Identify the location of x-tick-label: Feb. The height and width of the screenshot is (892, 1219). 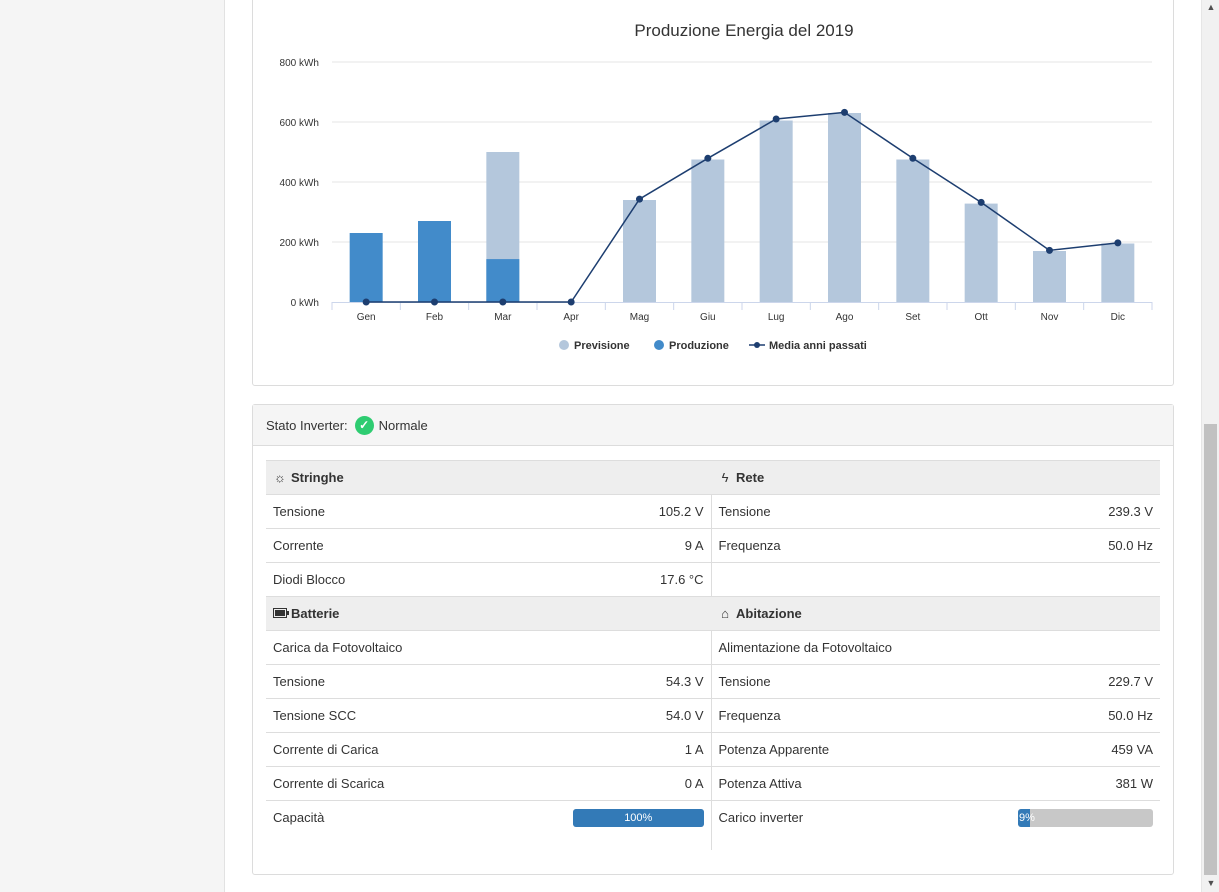
(435, 317).